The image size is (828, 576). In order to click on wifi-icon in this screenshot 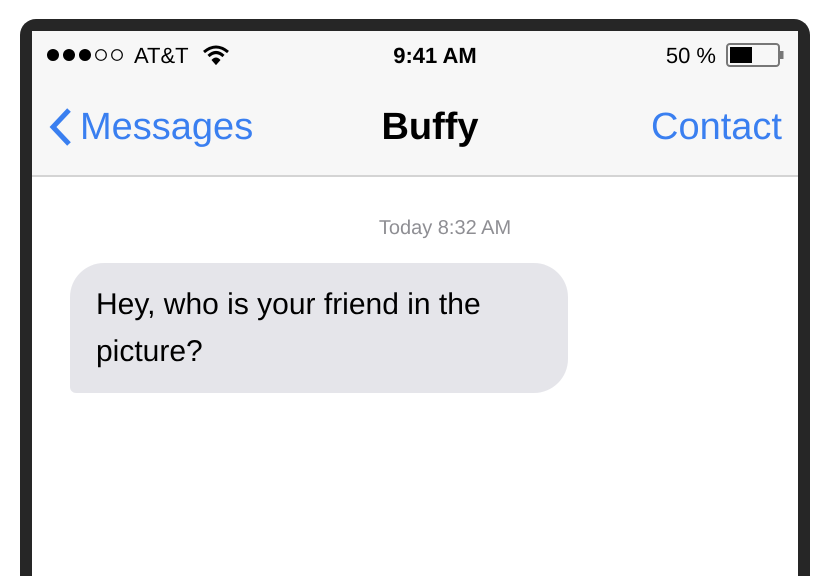, I will do `click(215, 55)`.